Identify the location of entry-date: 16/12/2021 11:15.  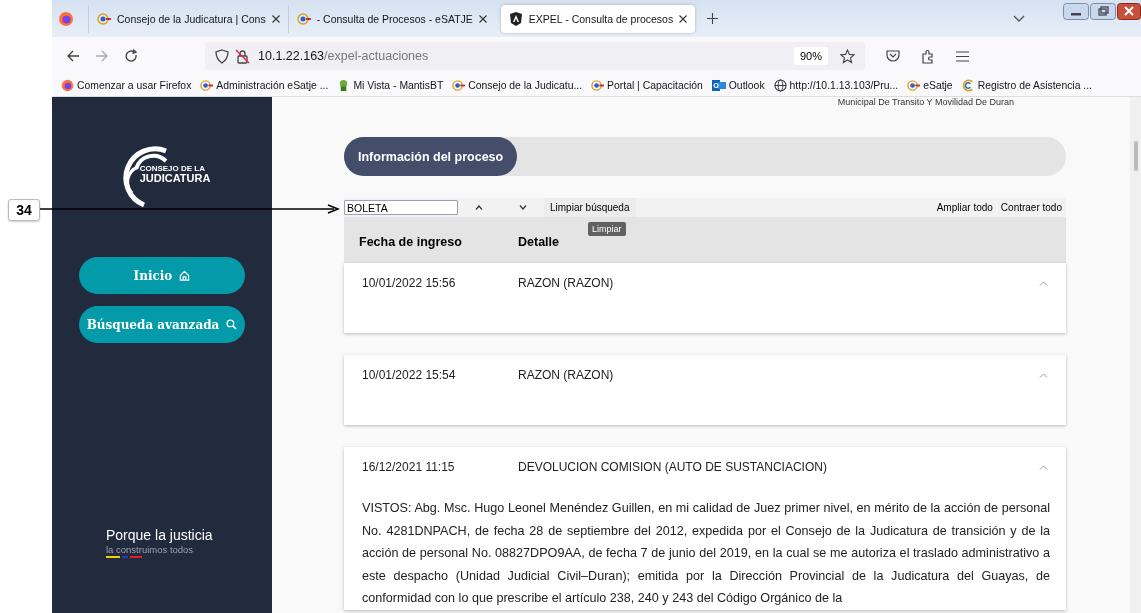
(408, 467).